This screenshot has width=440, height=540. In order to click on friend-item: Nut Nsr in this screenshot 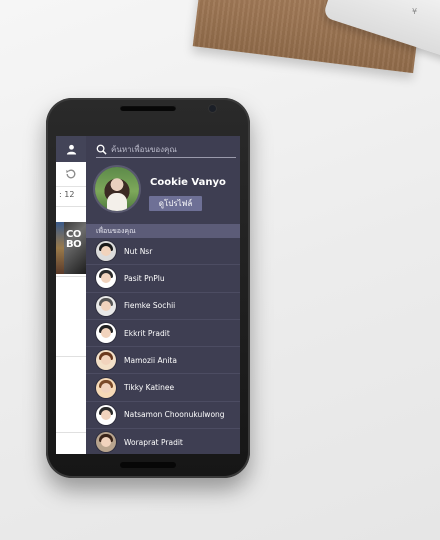, I will do `click(163, 252)`.